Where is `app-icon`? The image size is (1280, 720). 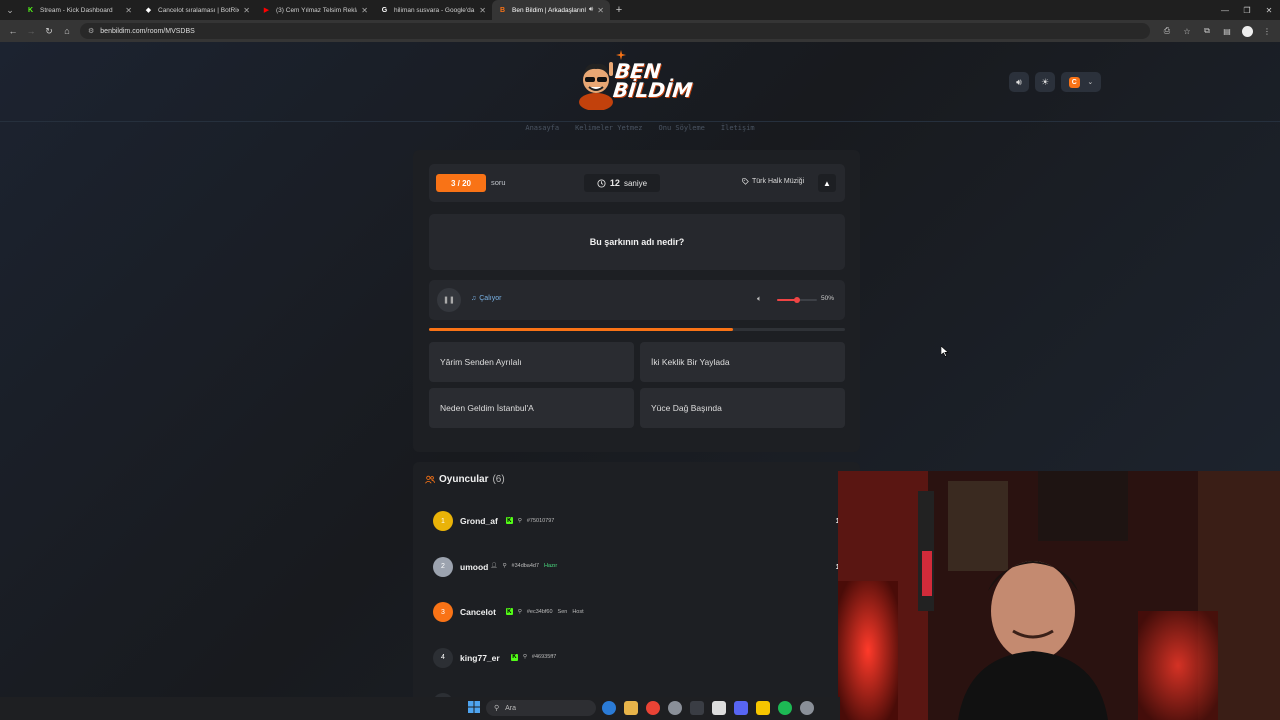 app-icon is located at coordinates (675, 708).